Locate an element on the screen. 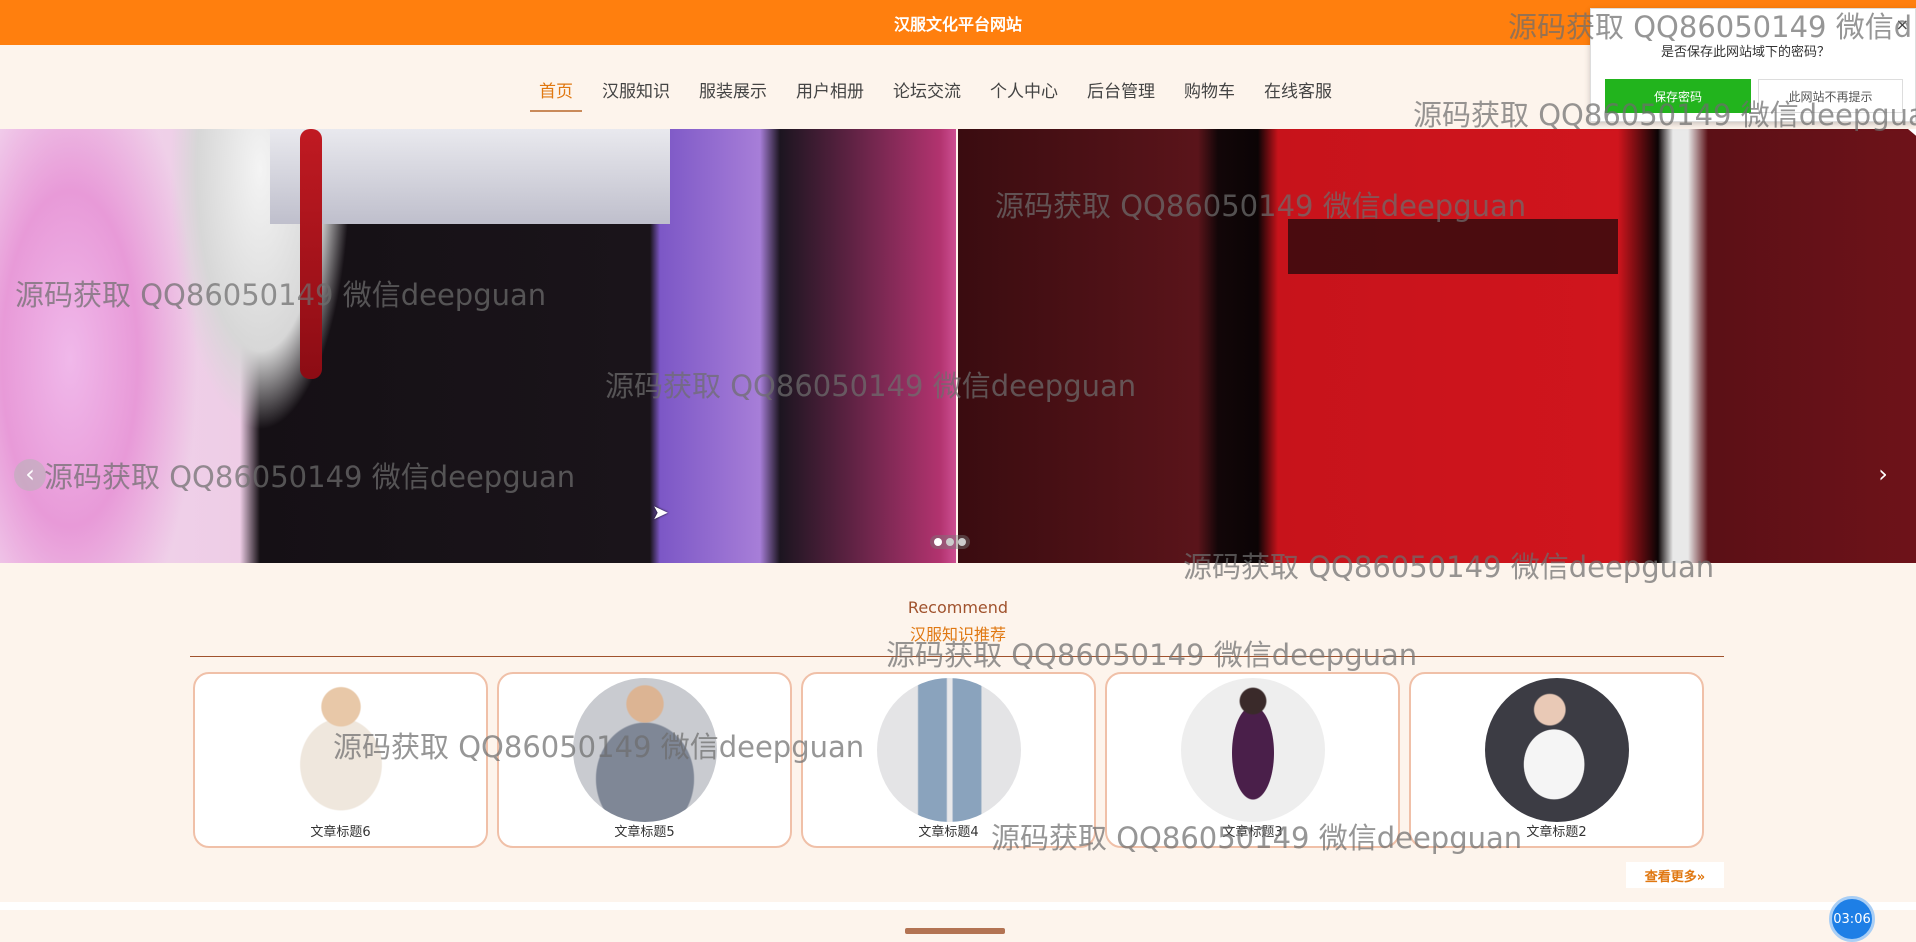 The image size is (1916, 942). cord-detail is located at coordinates (311, 254).